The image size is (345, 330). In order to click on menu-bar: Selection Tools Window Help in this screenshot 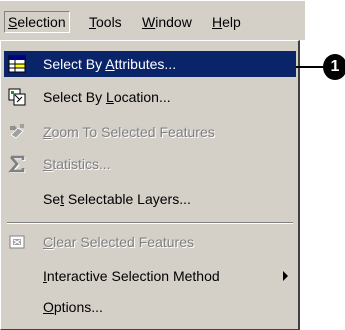, I will do `click(152, 20)`.